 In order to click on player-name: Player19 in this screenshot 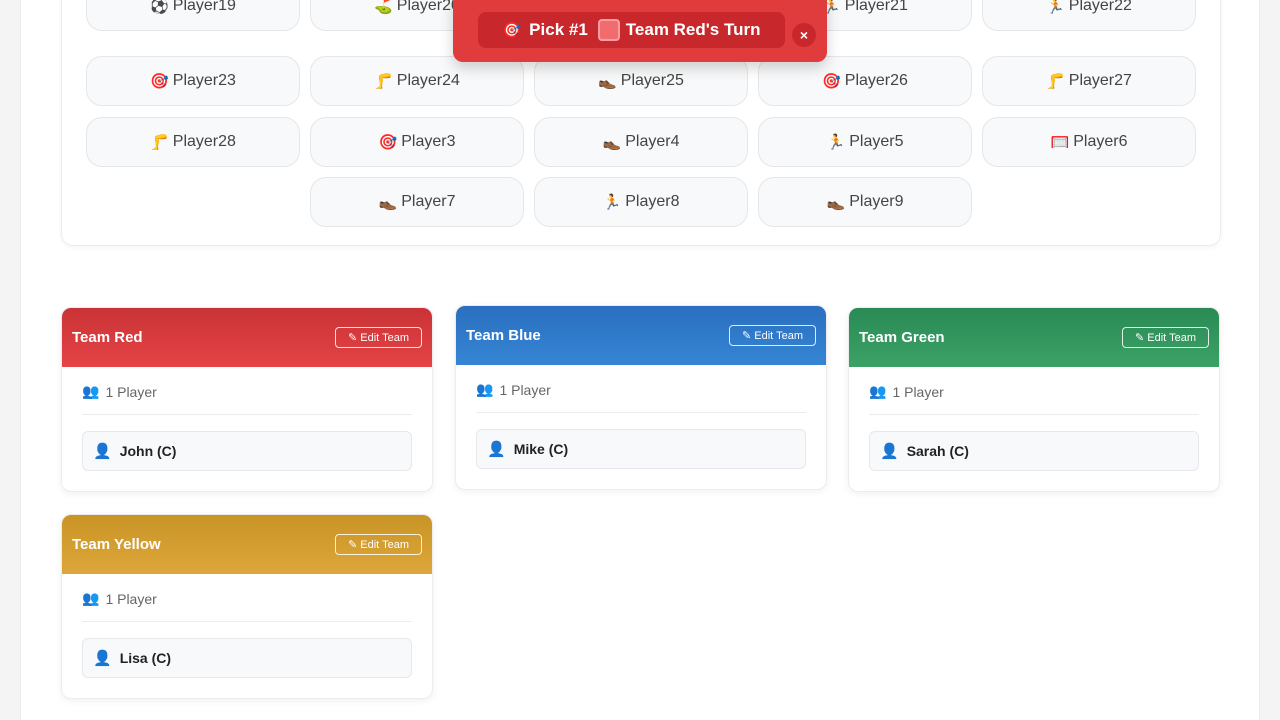, I will do `click(204, 7)`.